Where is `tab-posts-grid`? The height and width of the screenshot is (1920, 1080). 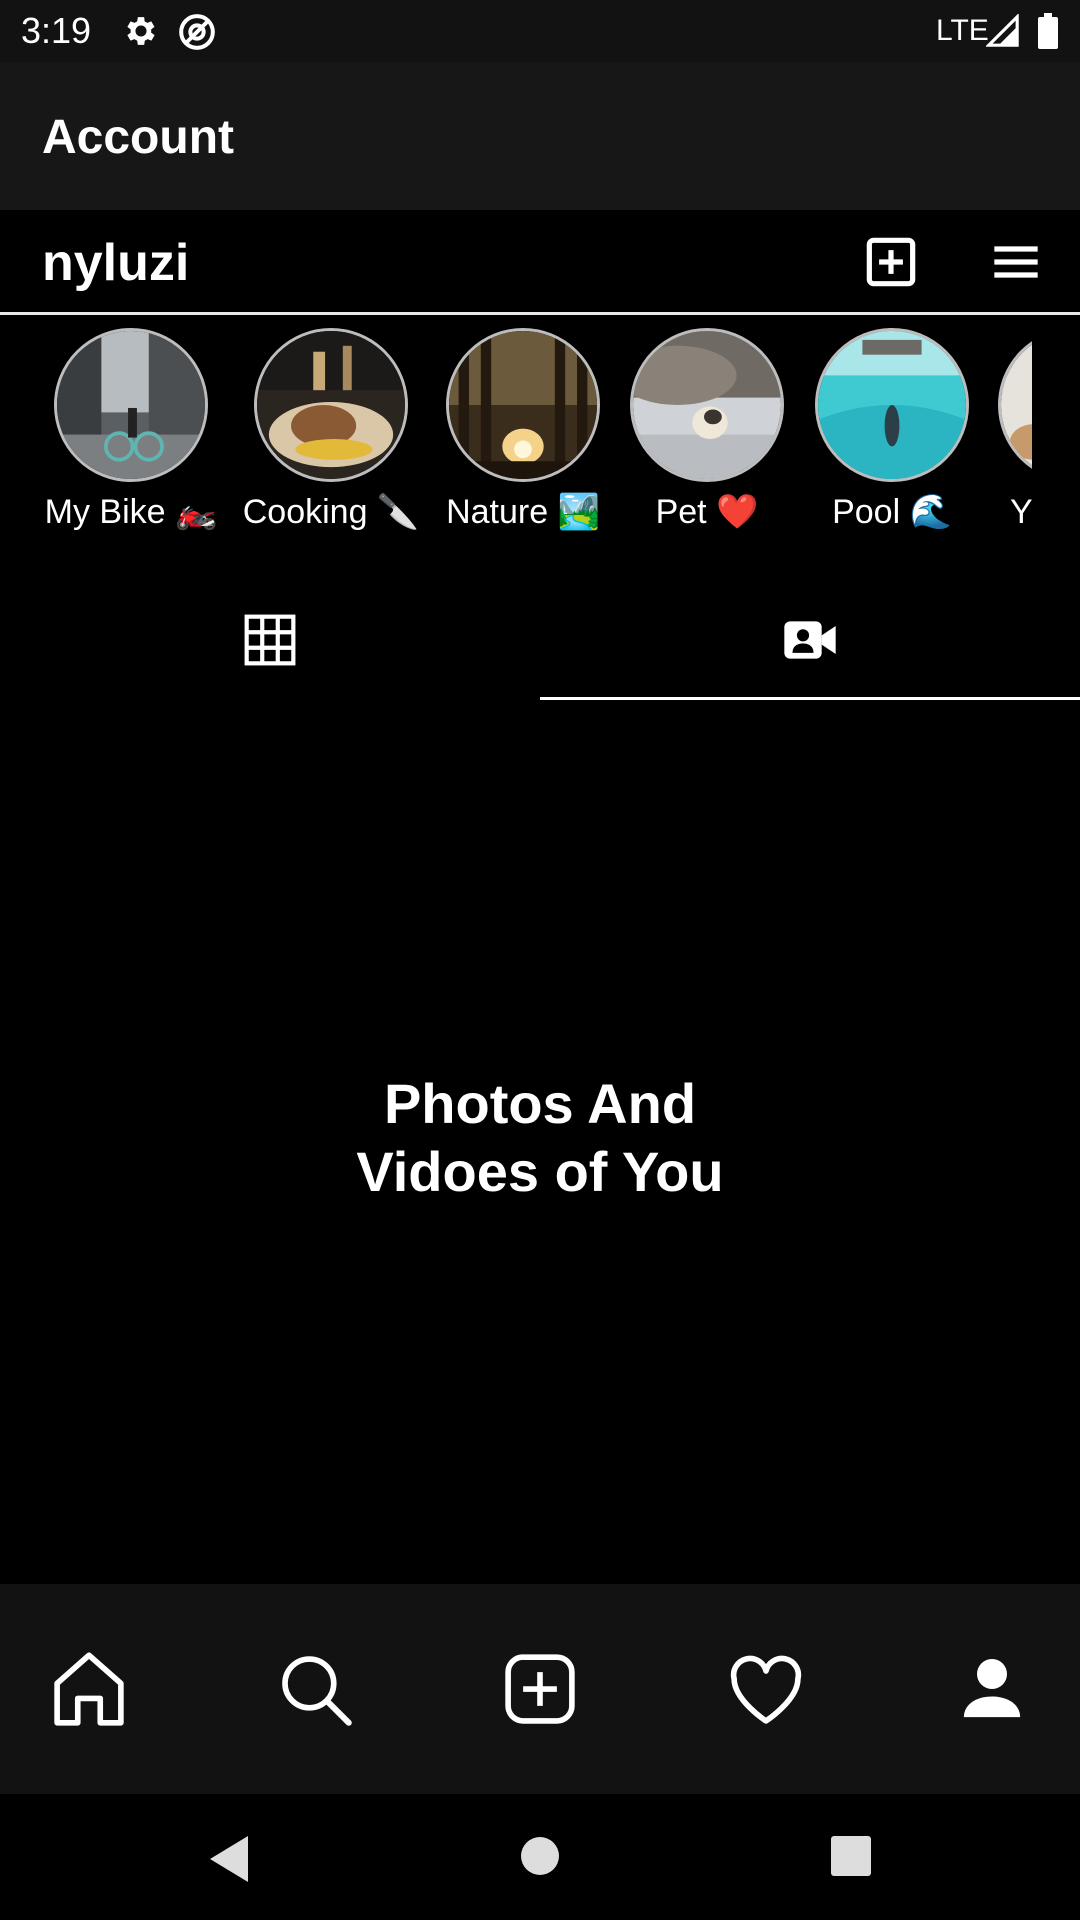 tab-posts-grid is located at coordinates (270, 646).